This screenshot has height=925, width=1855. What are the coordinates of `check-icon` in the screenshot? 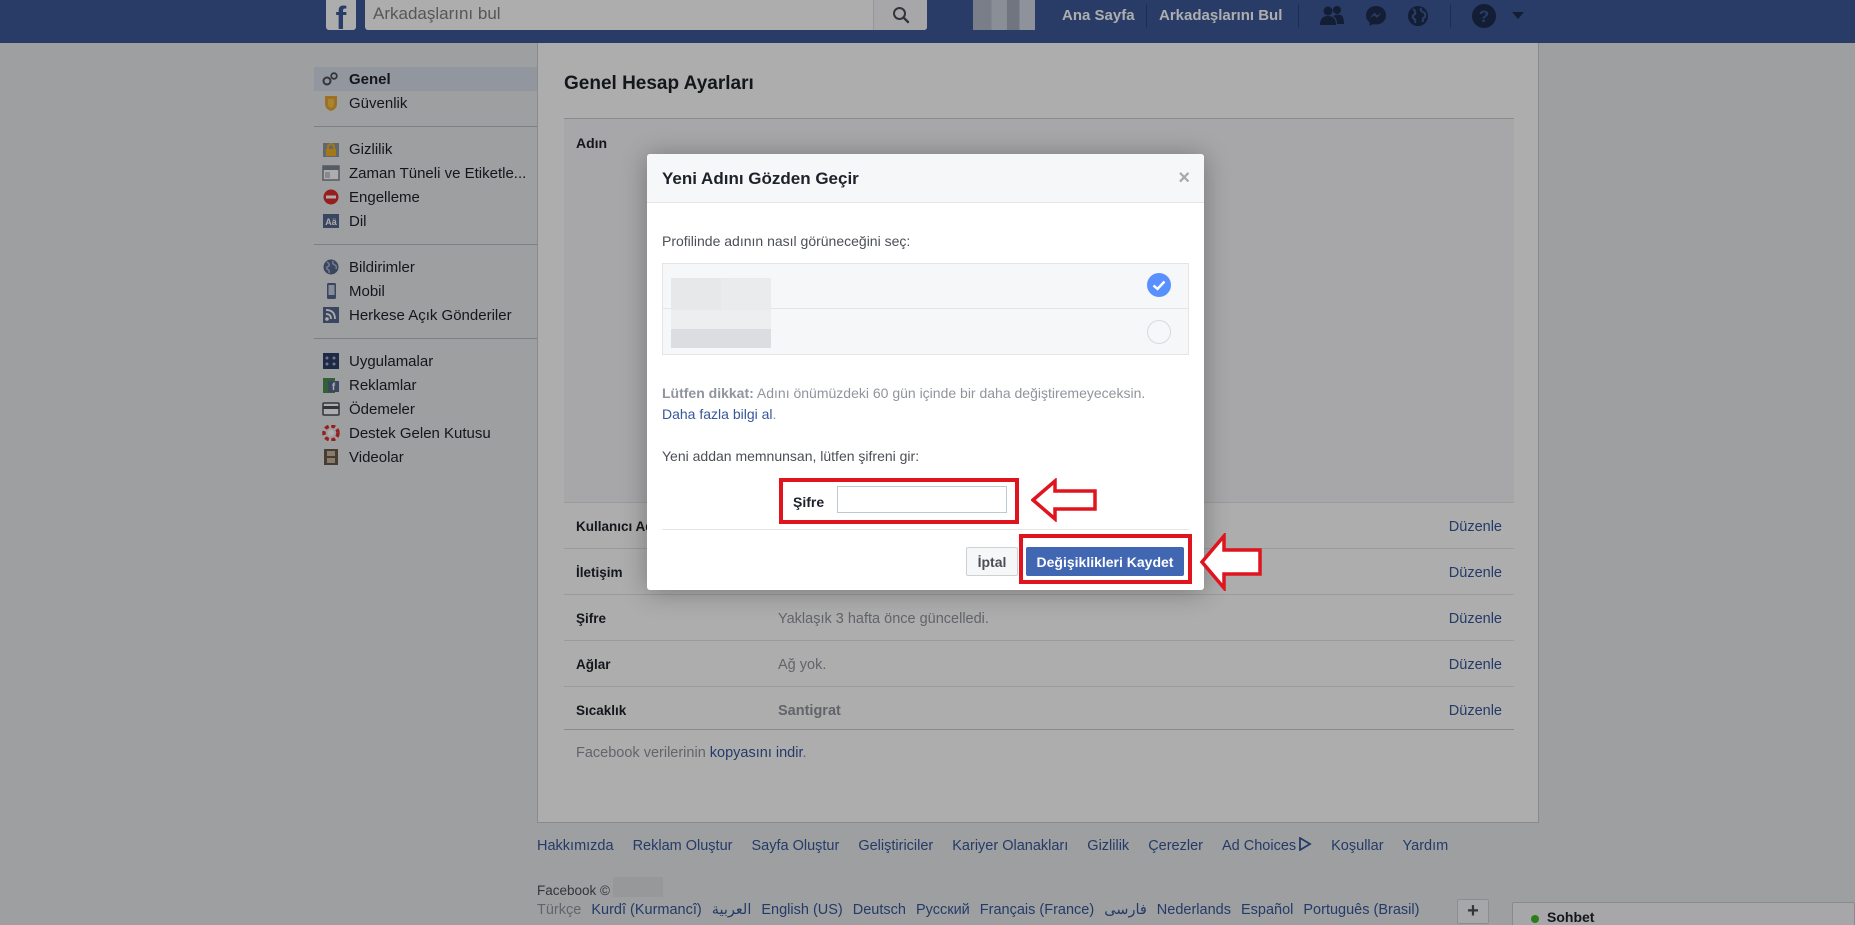 It's located at (1159, 285).